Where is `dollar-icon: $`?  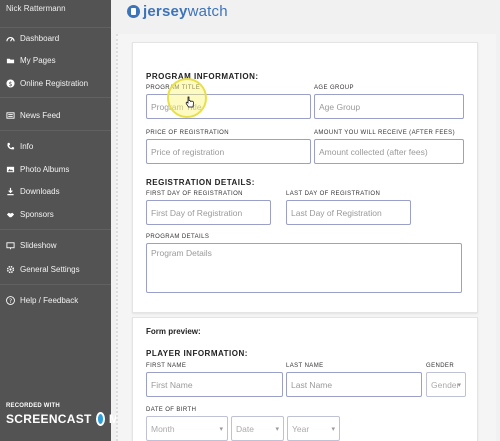 dollar-icon: $ is located at coordinates (10, 82).